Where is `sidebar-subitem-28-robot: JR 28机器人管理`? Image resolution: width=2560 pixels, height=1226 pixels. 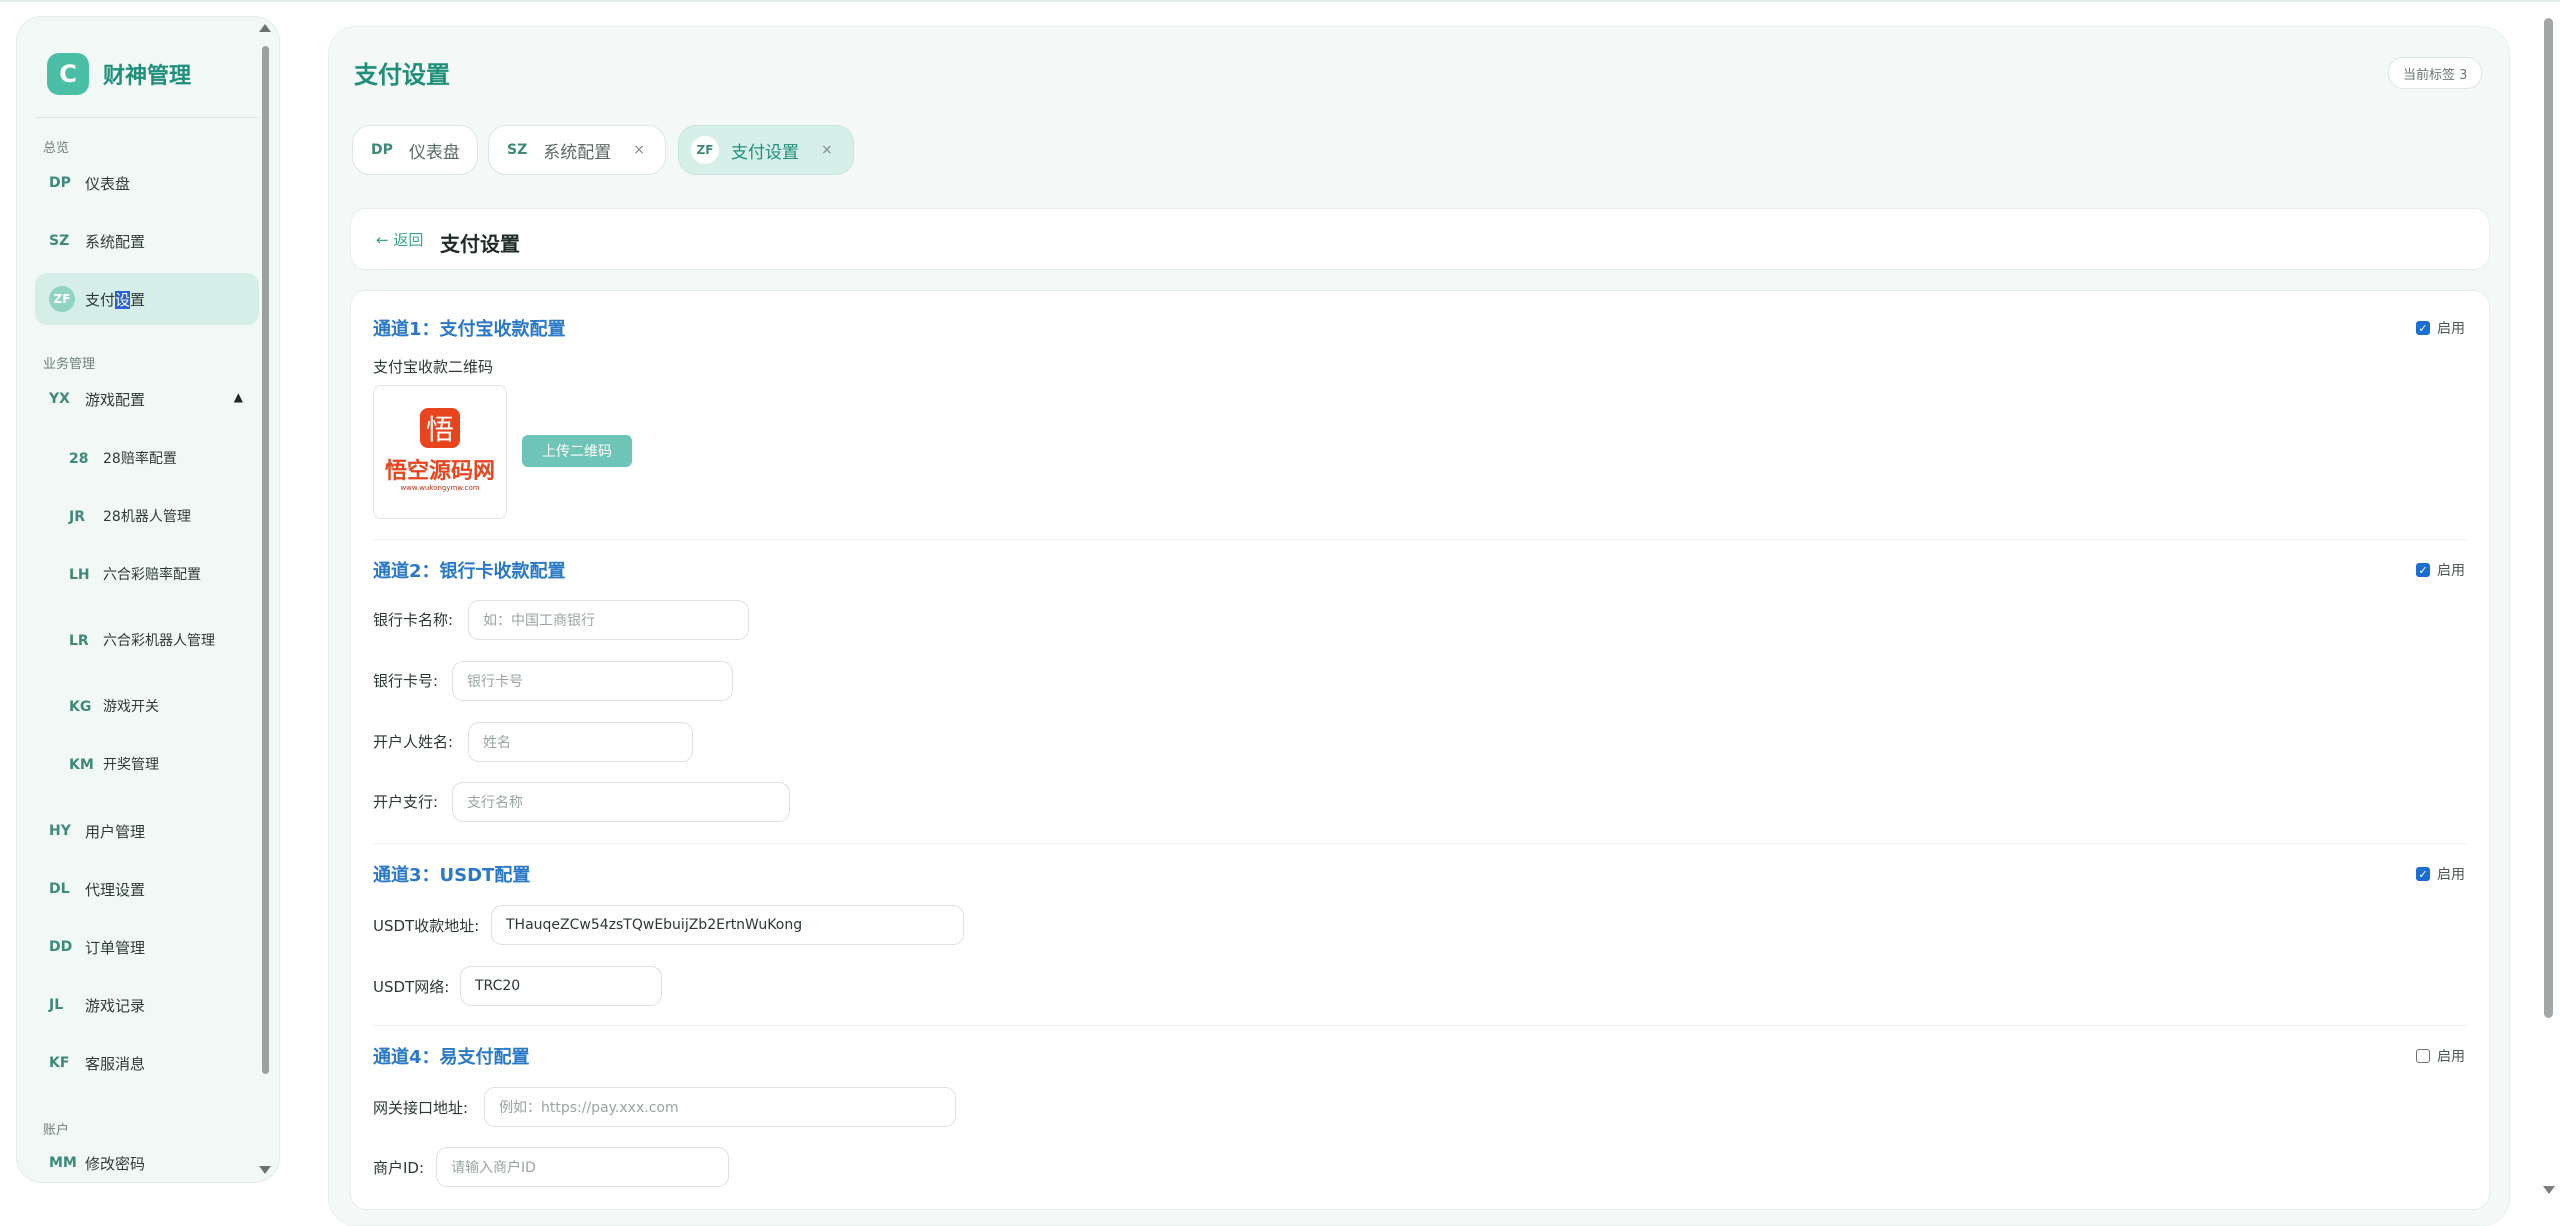 sidebar-subitem-28-robot: JR 28机器人管理 is located at coordinates (164, 517).